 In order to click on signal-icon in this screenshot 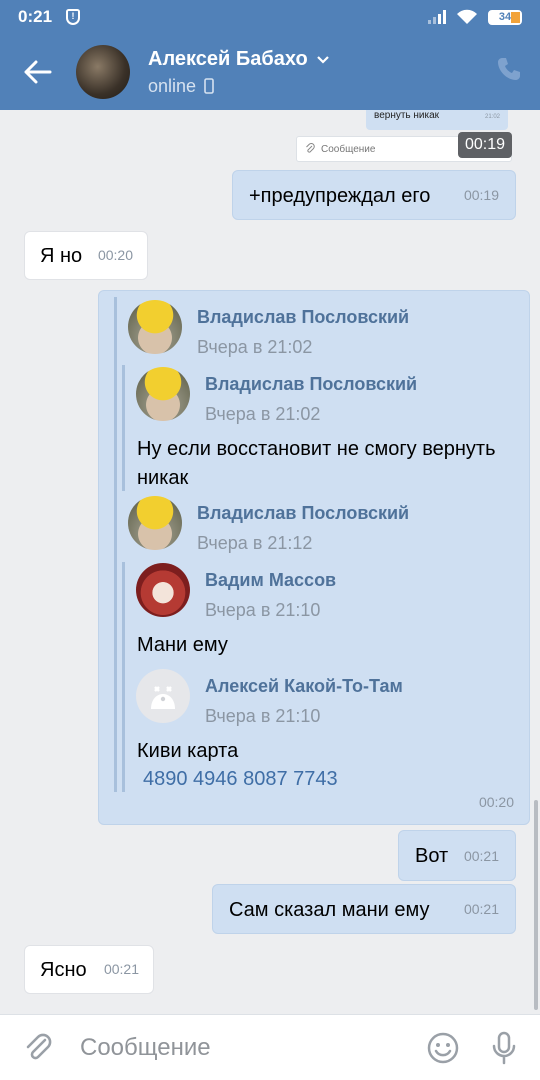, I will do `click(437, 17)`.